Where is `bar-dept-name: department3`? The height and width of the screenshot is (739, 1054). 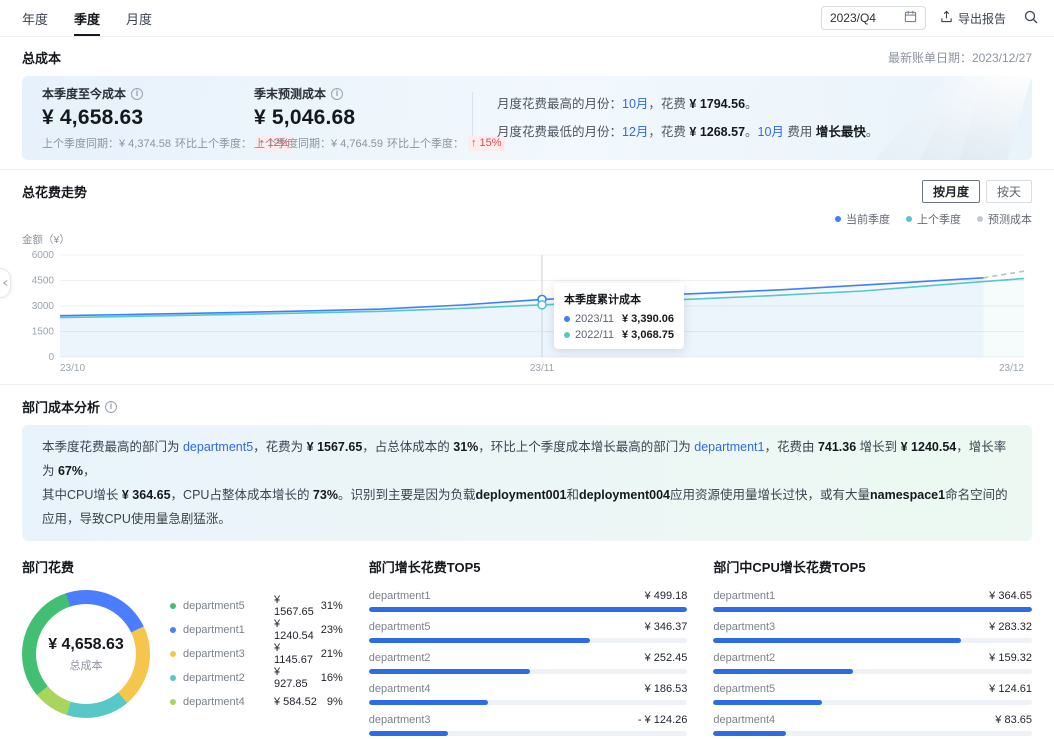 bar-dept-name: department3 is located at coordinates (399, 720).